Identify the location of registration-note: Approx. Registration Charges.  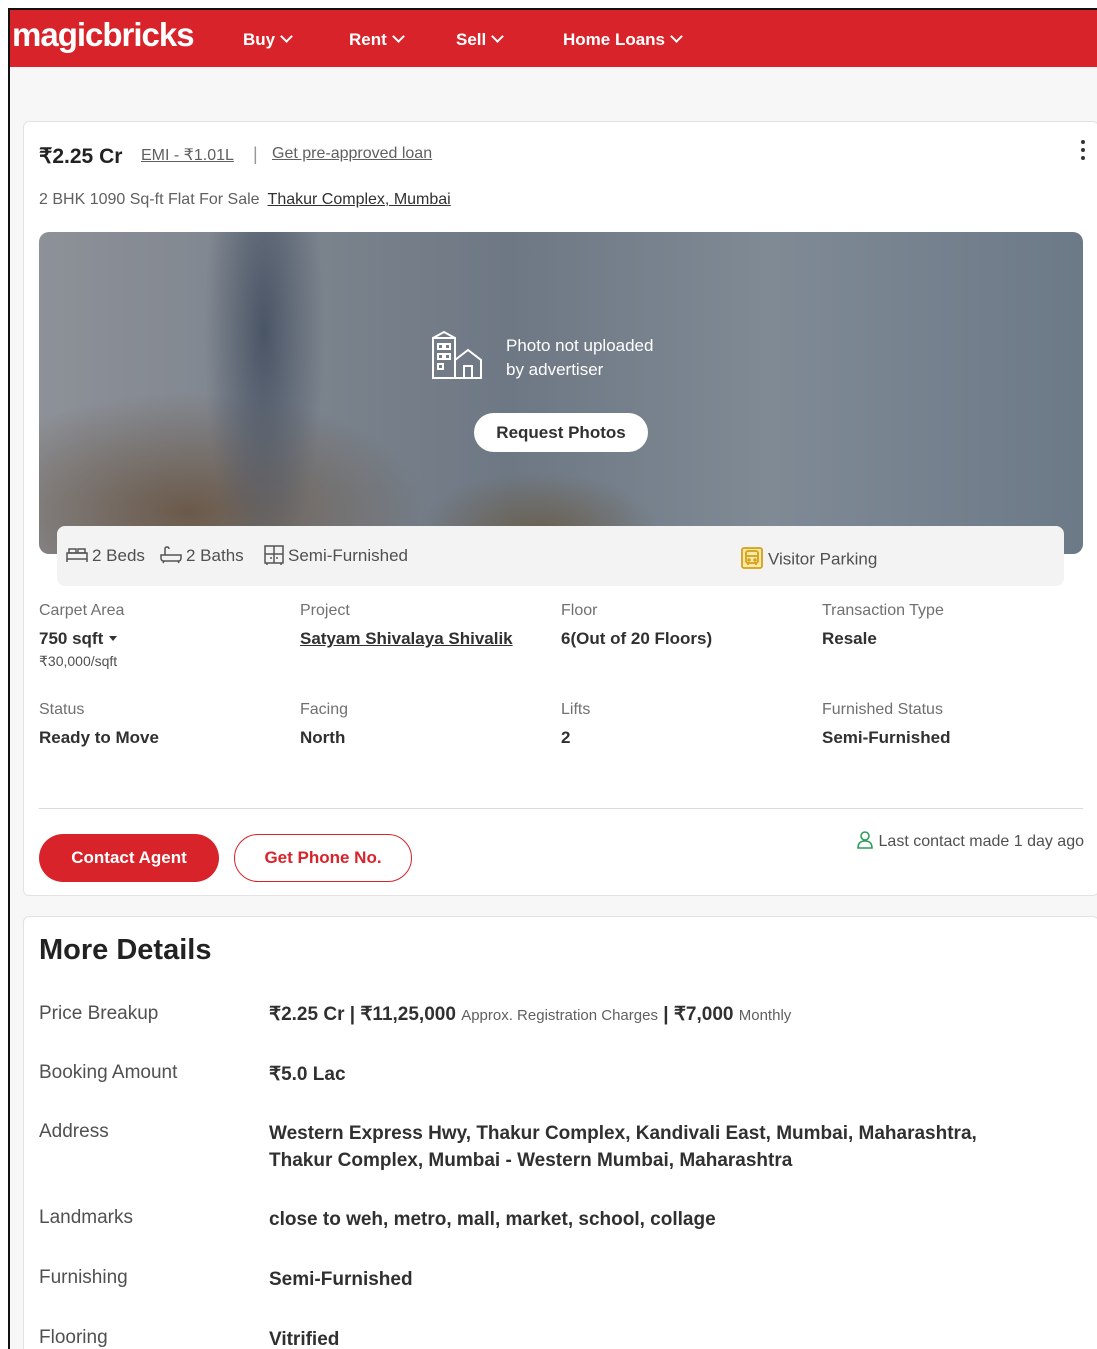
(559, 1015).